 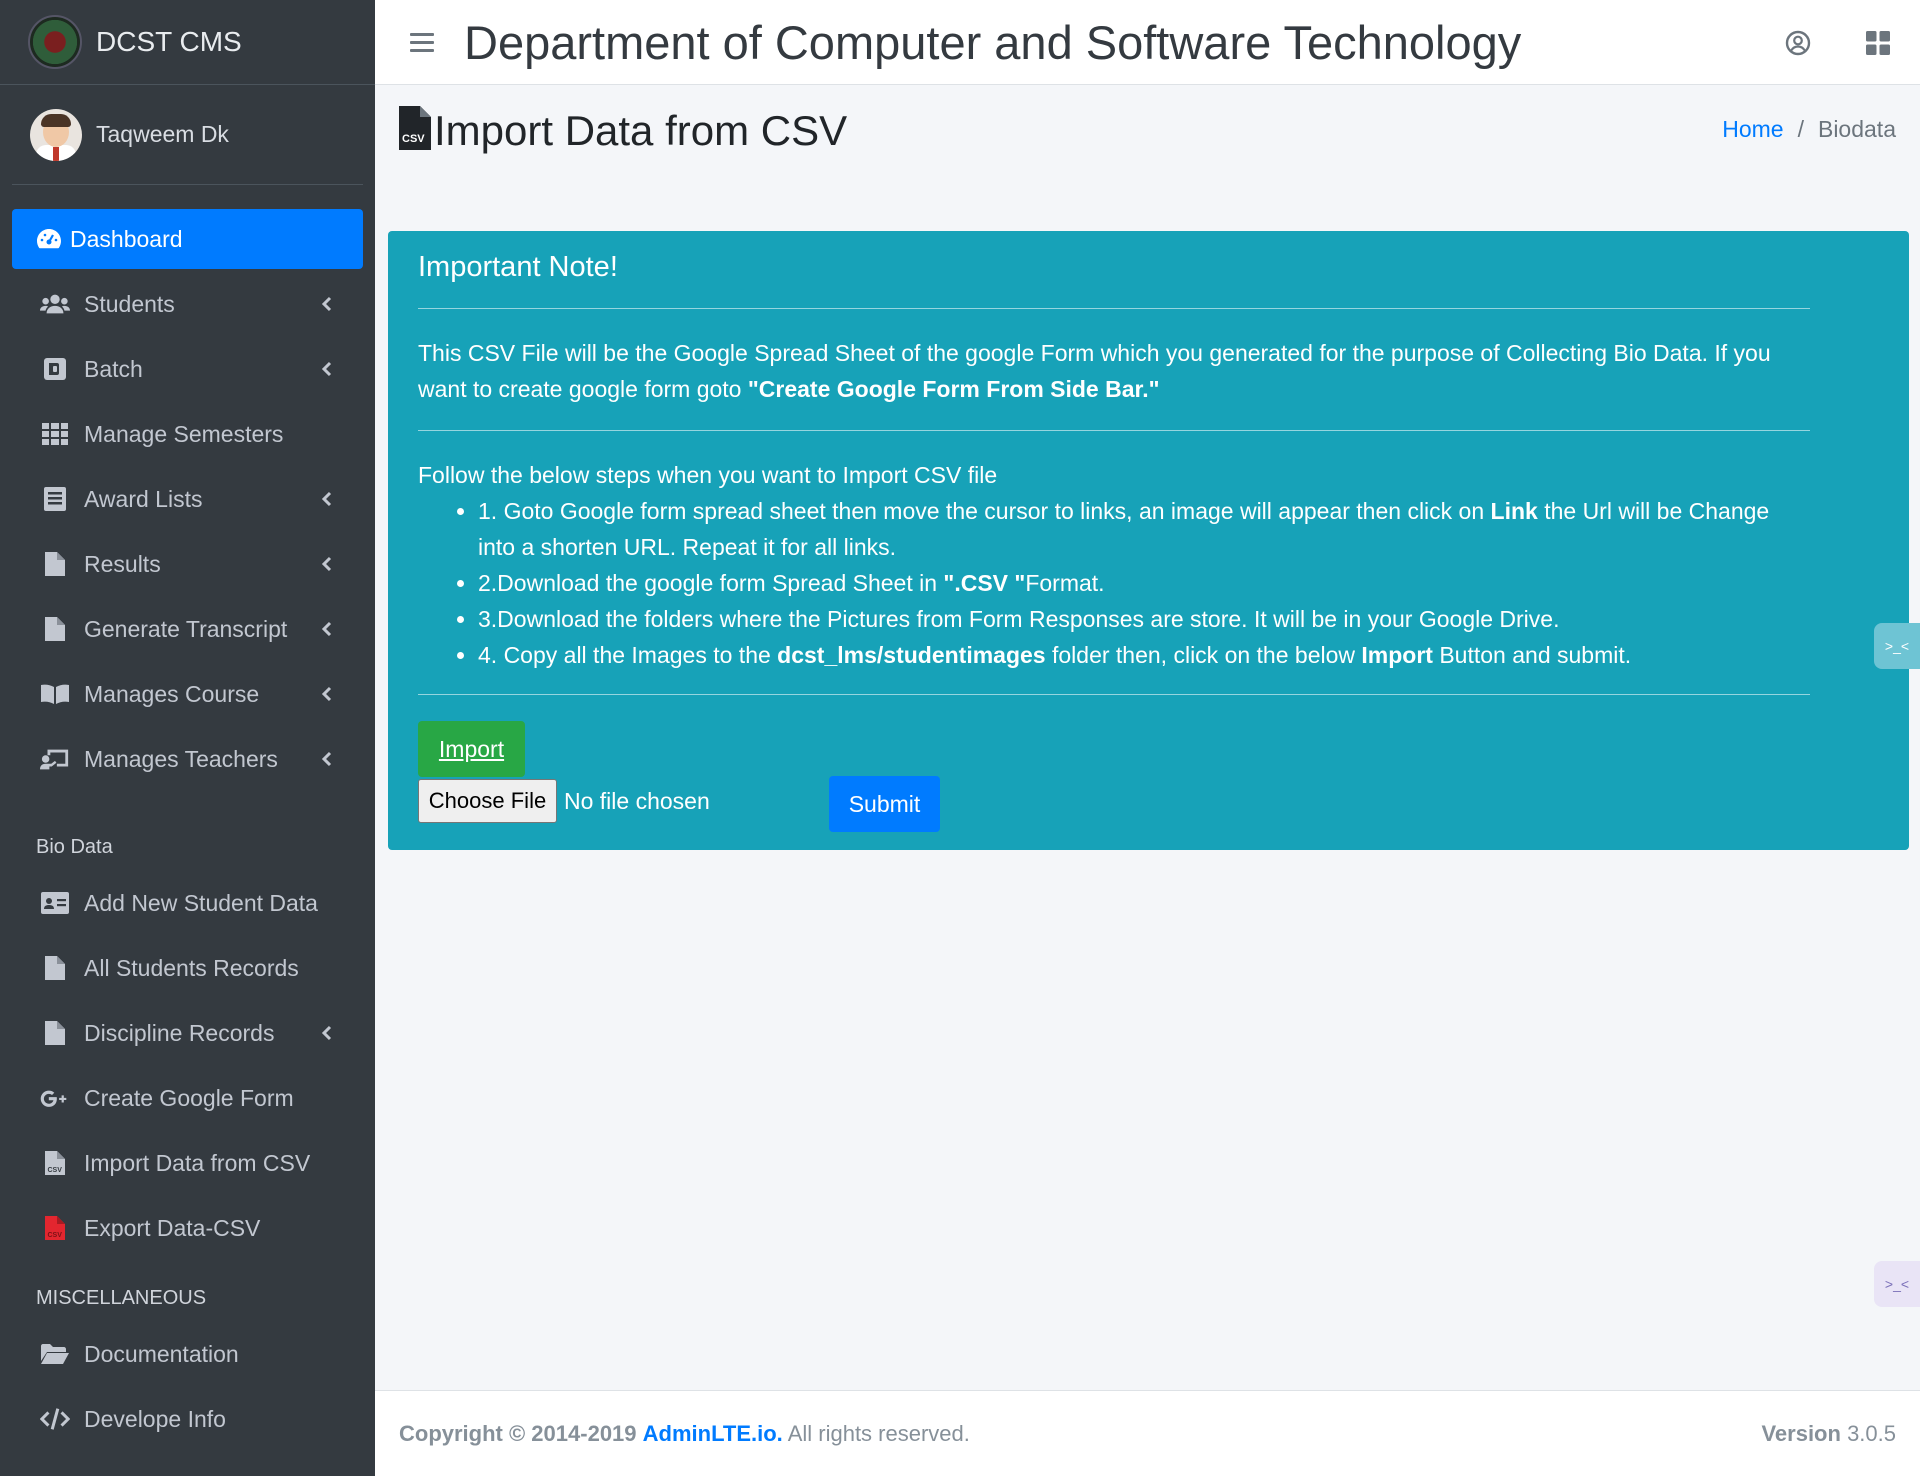 What do you see at coordinates (172, 1227) in the screenshot?
I see `sidebar-item-label: Export Data-CSV` at bounding box center [172, 1227].